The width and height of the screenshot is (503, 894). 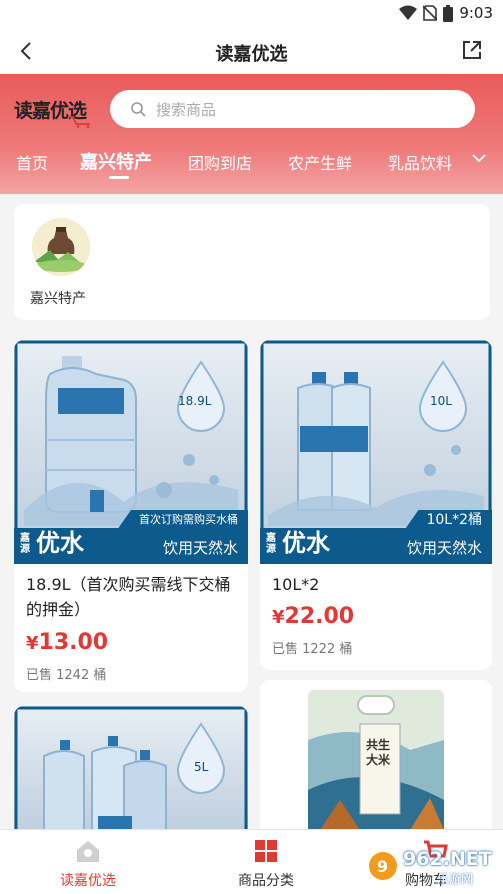 What do you see at coordinates (88, 881) in the screenshot?
I see `nav-home-label: 读嘉优选` at bounding box center [88, 881].